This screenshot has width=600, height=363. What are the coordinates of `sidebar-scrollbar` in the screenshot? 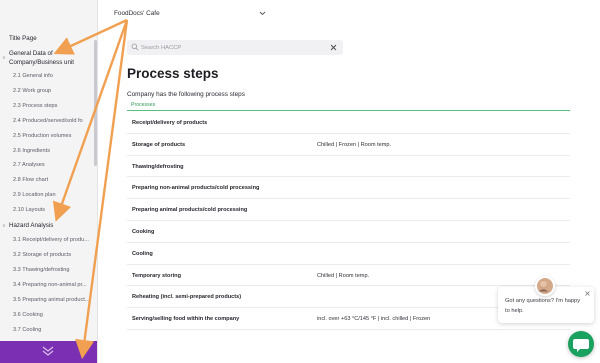 It's located at (95, 103).